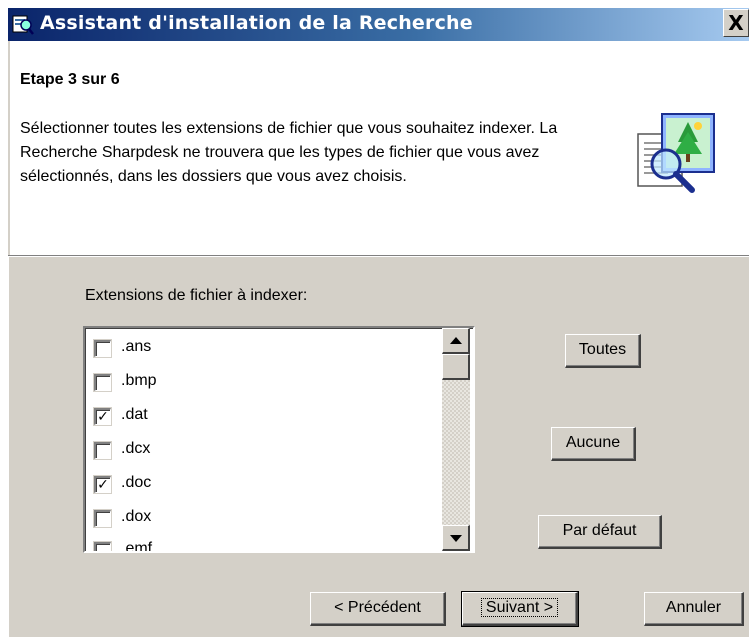 The image size is (749, 637). I want to click on scroll-up-button, so click(456, 341).